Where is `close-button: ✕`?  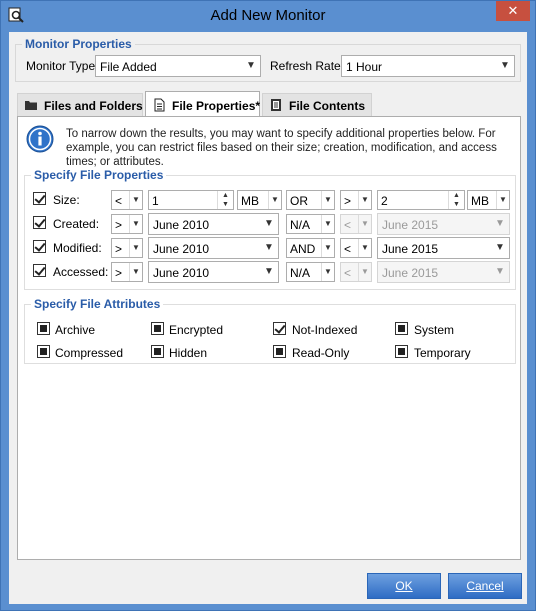
close-button: ✕ is located at coordinates (513, 11).